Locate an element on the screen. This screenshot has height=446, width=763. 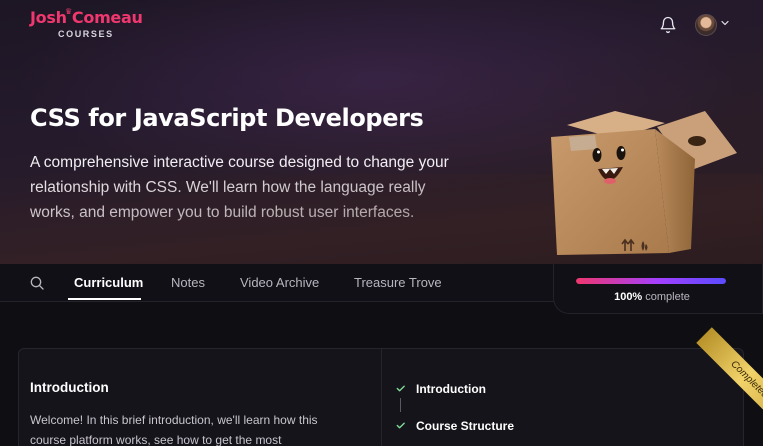
progress-bar-fill is located at coordinates (651, 281).